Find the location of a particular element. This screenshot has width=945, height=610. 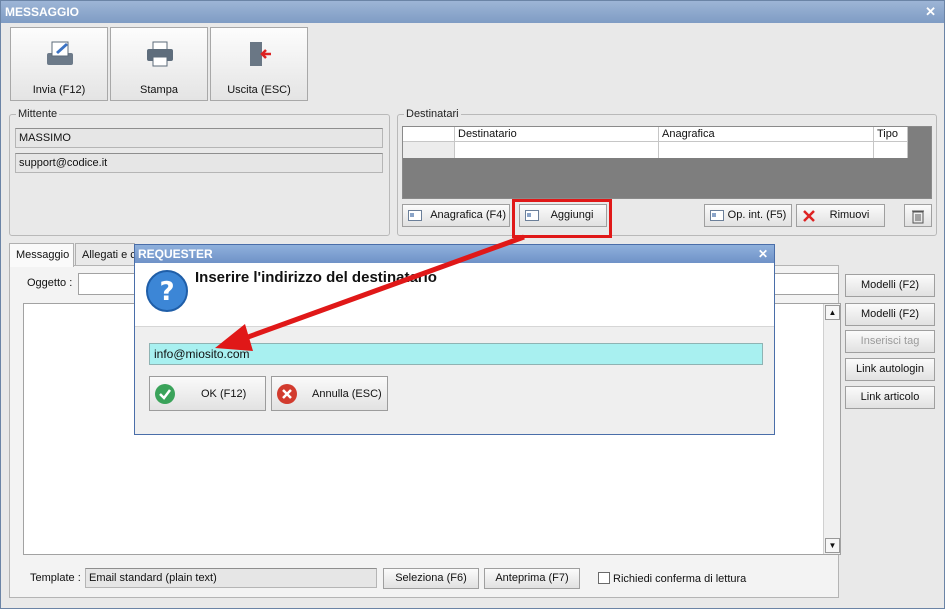

annotation-arrow-icon is located at coordinates (370, 292).